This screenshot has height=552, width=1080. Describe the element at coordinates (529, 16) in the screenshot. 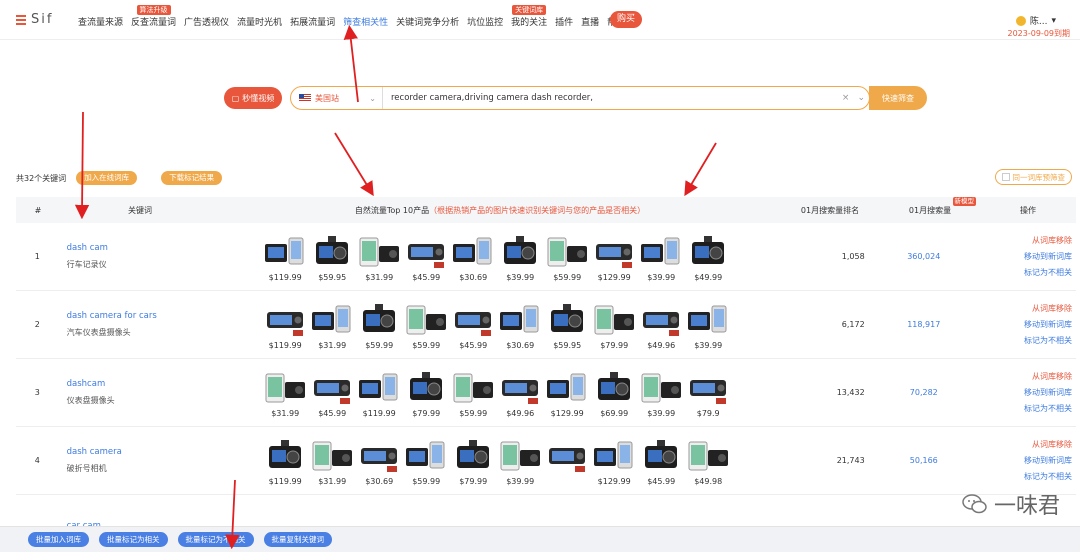

I see `nav-item: 我的关注 关键词库` at that location.